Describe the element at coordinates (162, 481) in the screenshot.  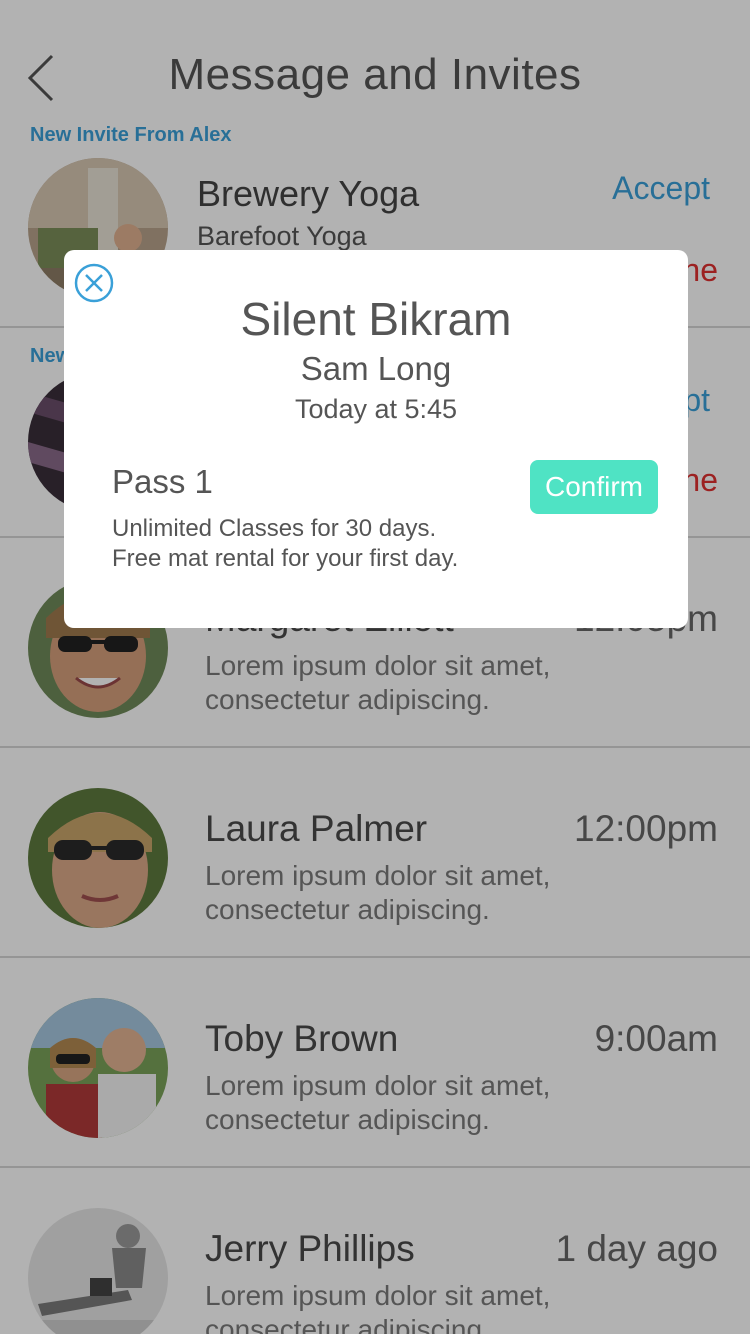
I see `pass-name: Pass 1` at that location.